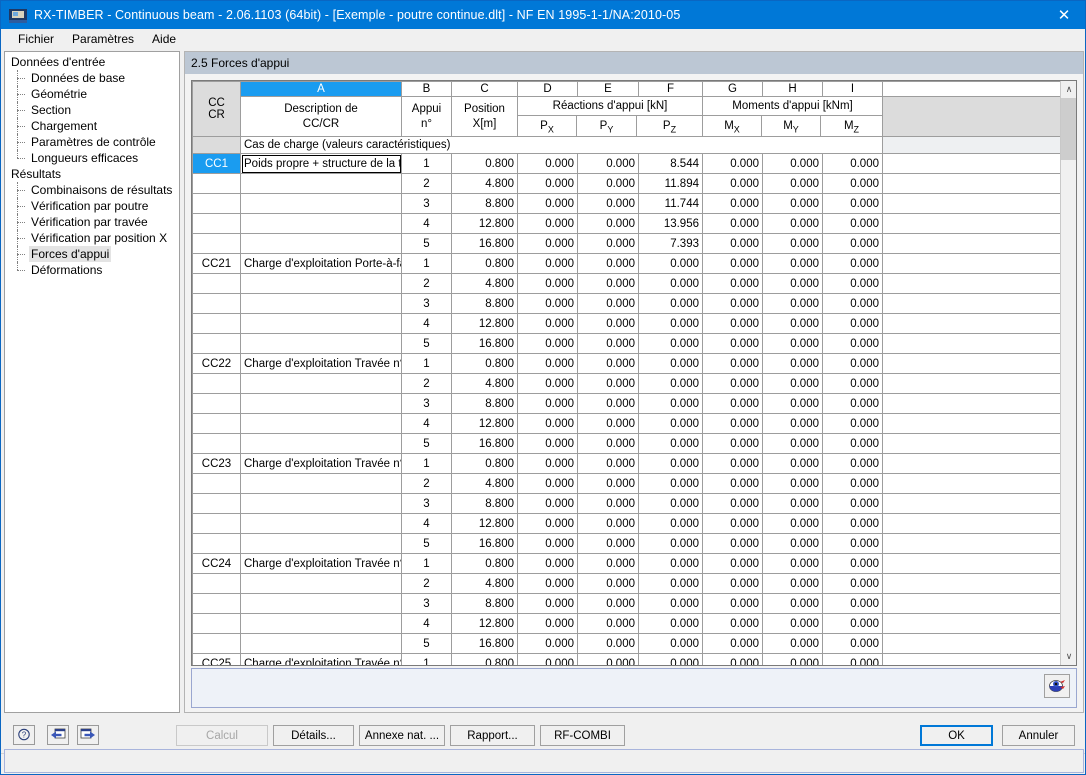 This screenshot has width=1086, height=775. What do you see at coordinates (792, 89) in the screenshot?
I see `column-header-h: H` at bounding box center [792, 89].